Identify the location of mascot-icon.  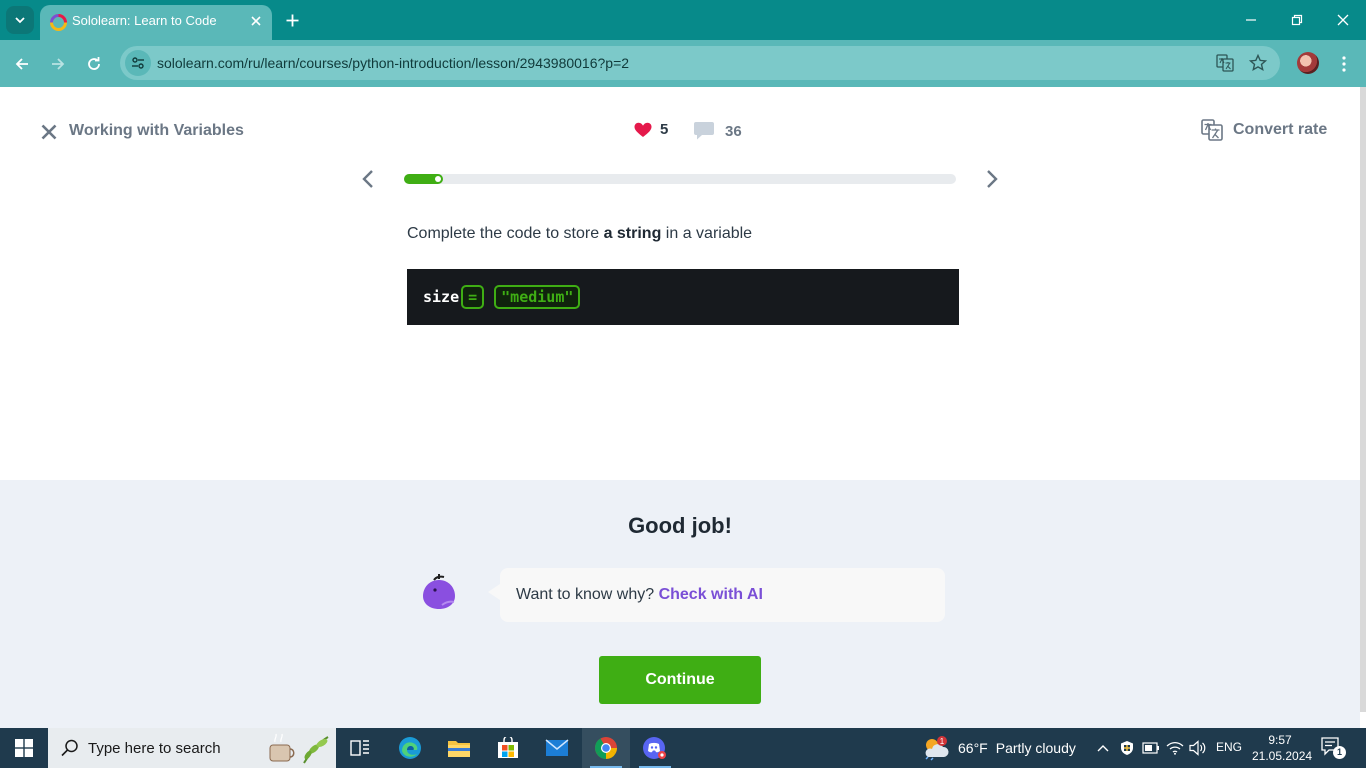
(439, 591).